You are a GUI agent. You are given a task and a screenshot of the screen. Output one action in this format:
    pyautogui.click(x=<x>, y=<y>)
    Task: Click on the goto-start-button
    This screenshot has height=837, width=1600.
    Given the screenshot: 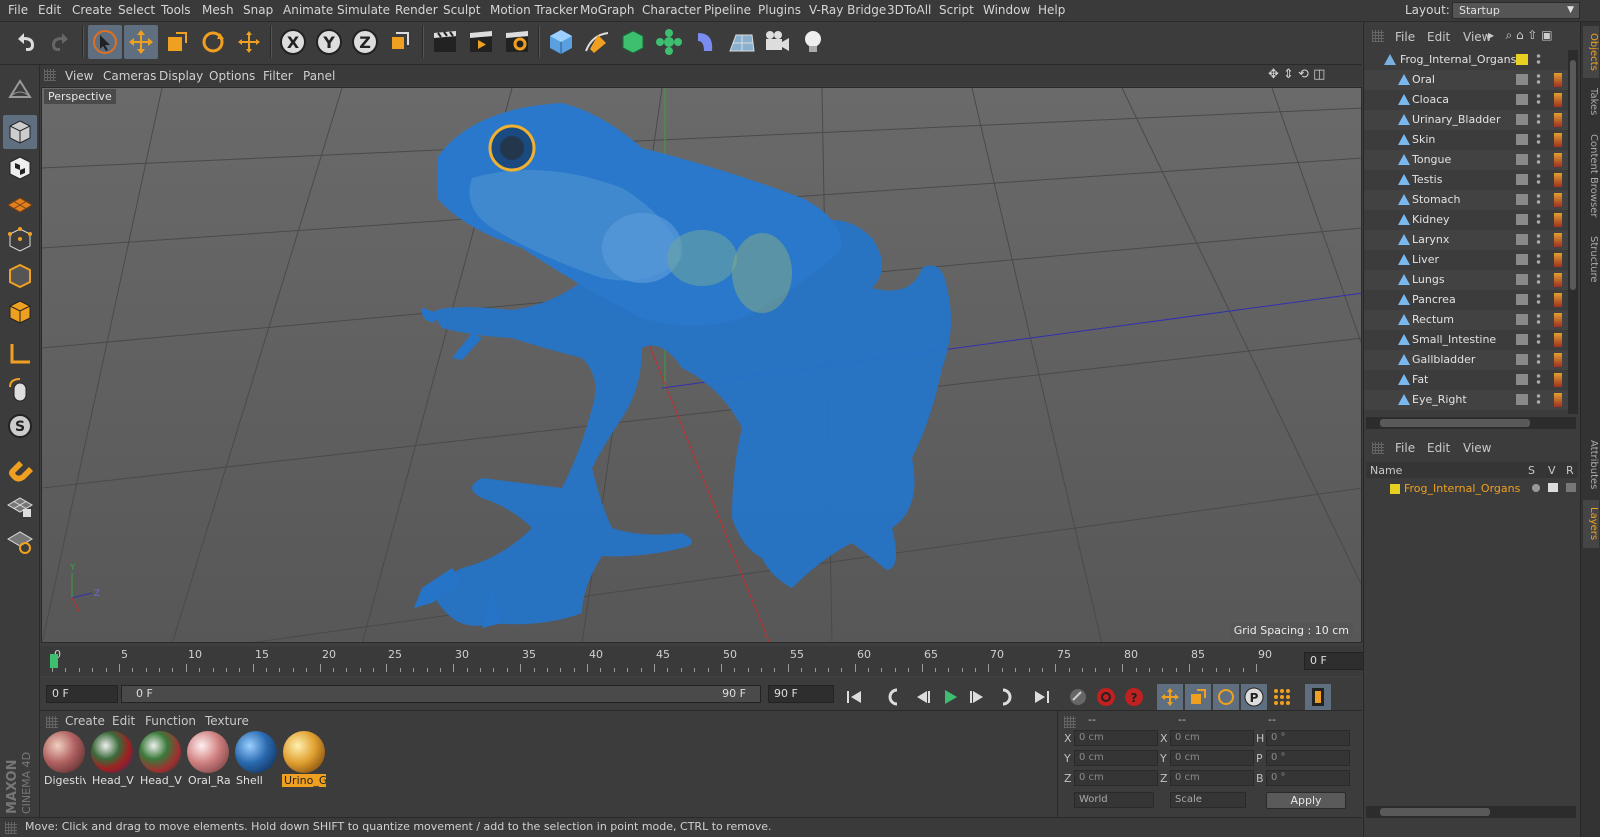 What is the action you would take?
    pyautogui.click(x=854, y=697)
    